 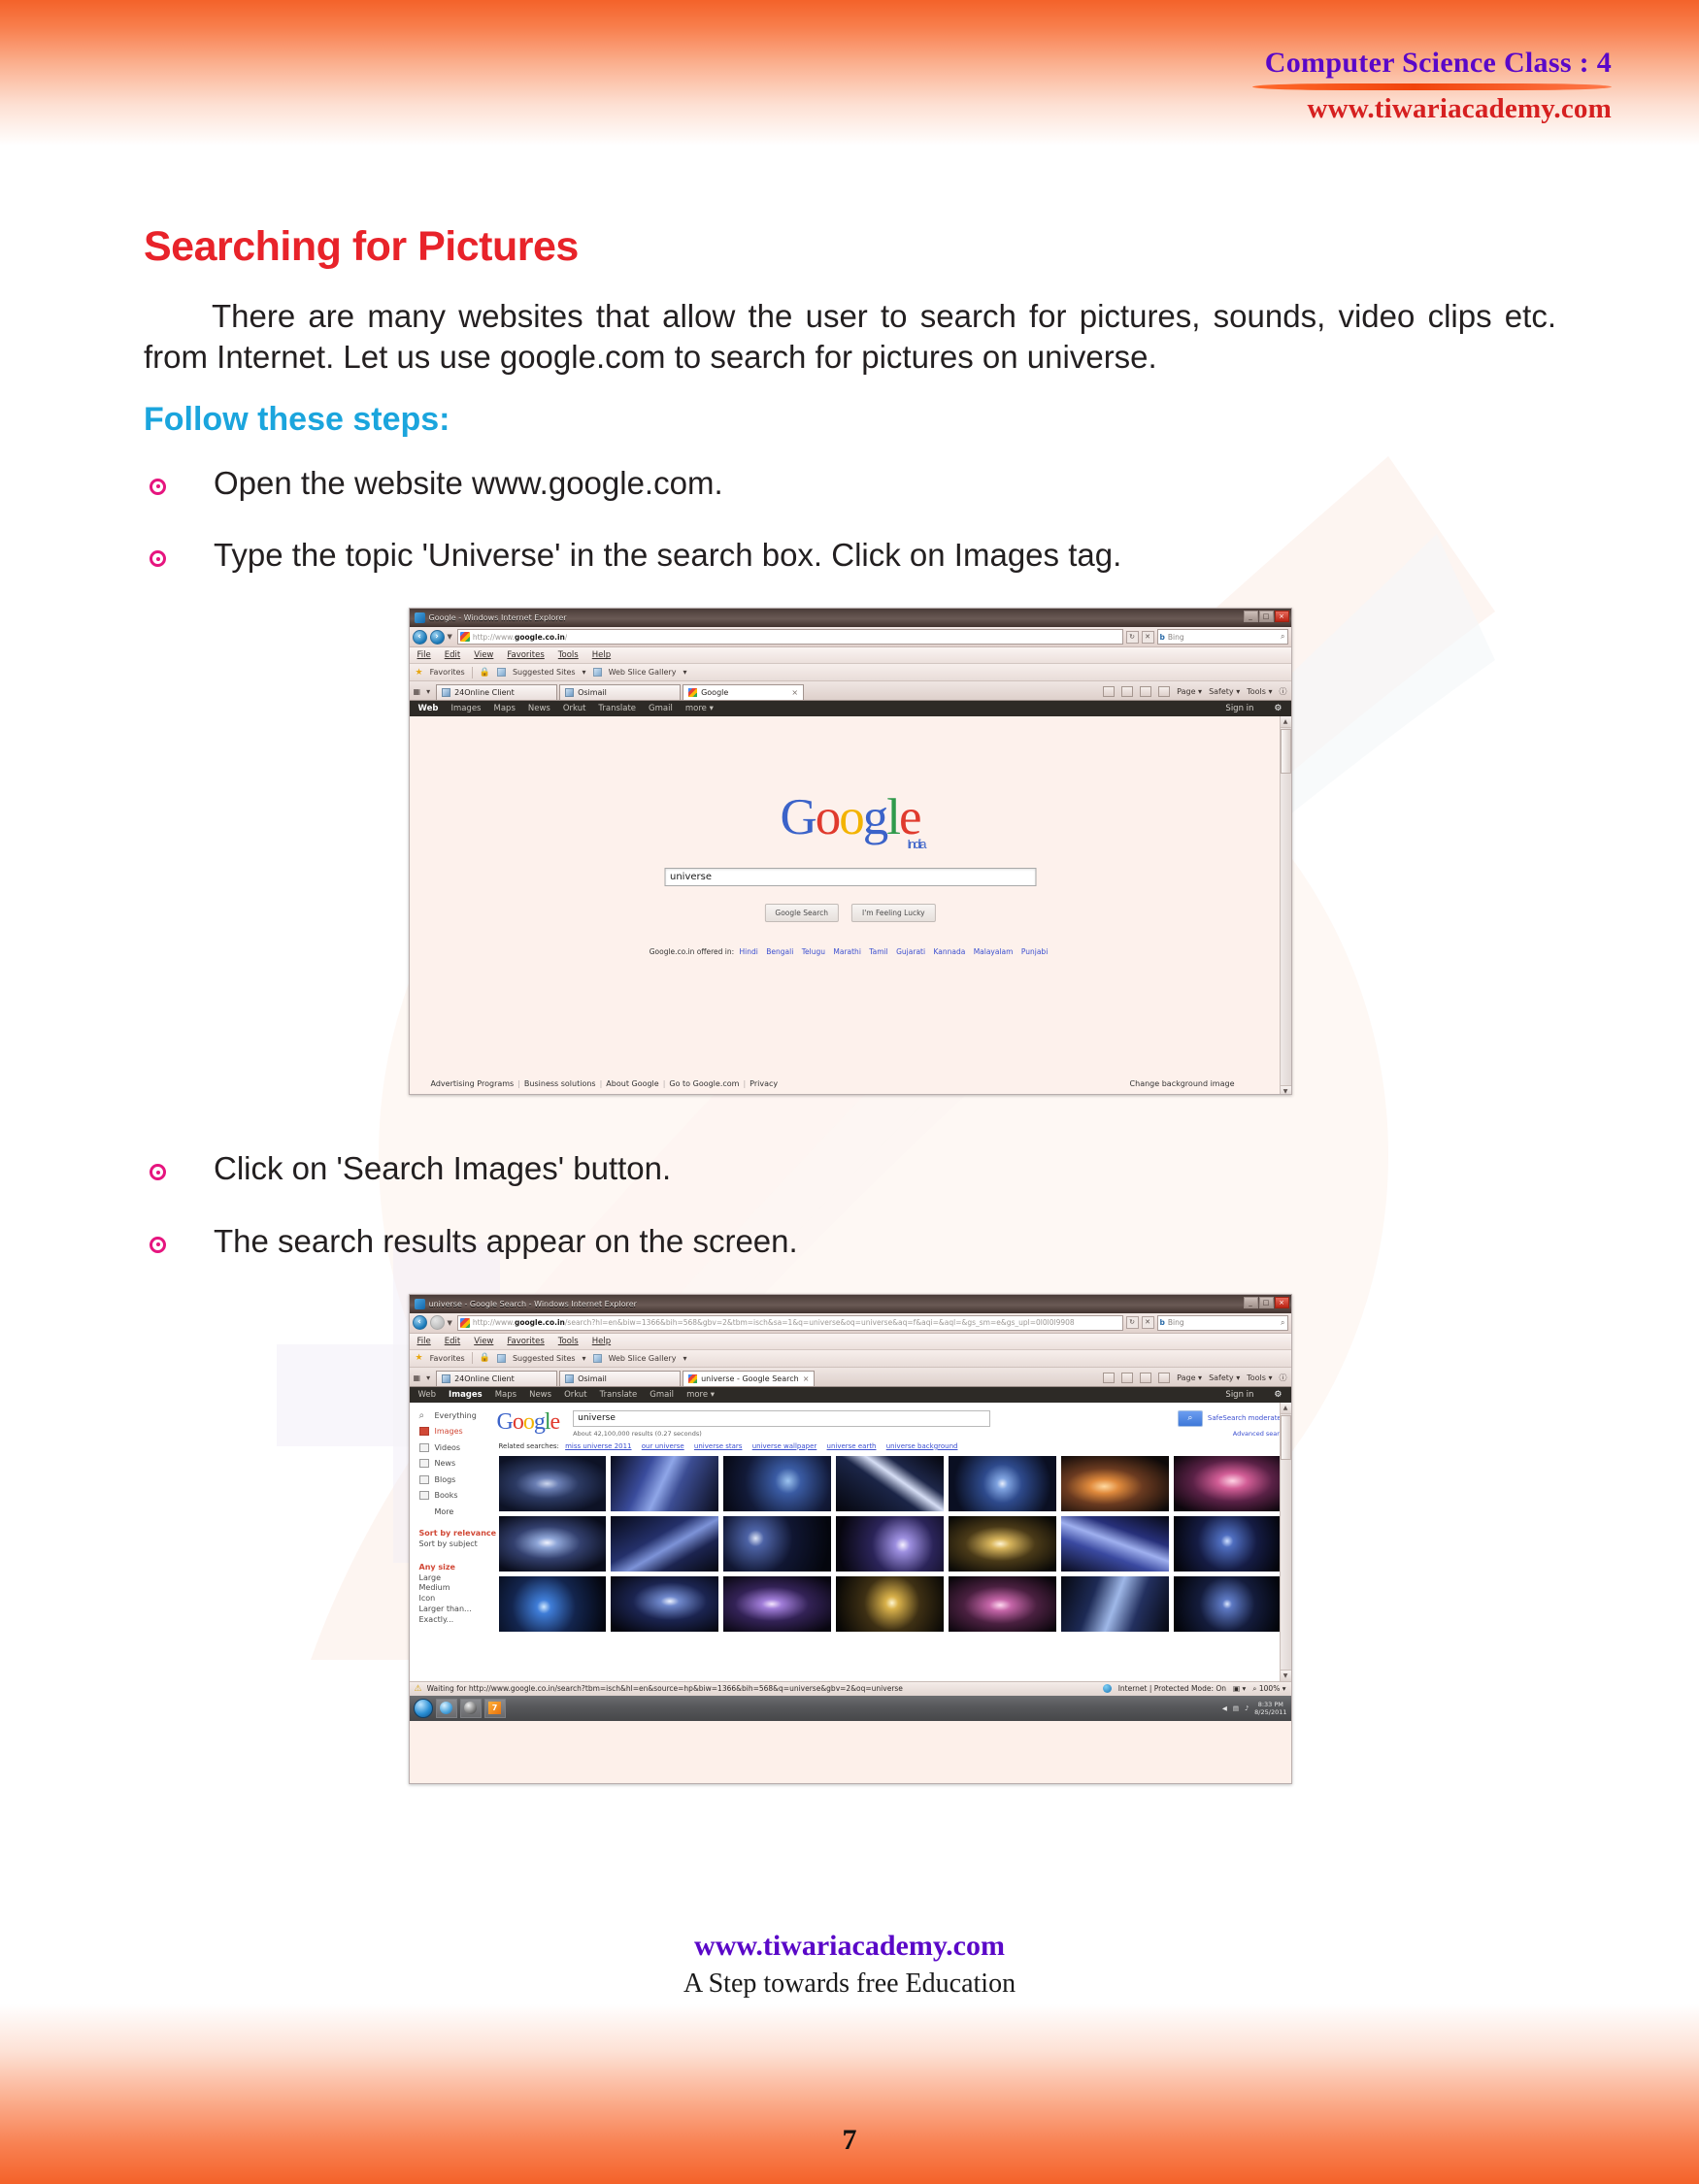 I want to click on lang-tamil: Tamil, so click(x=878, y=951).